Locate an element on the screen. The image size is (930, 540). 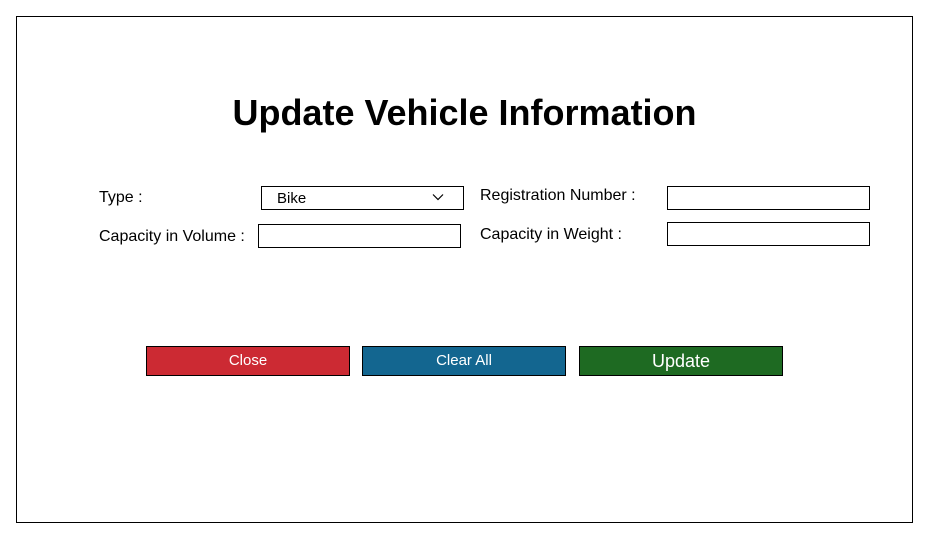
type-label: Type : is located at coordinates (121, 197).